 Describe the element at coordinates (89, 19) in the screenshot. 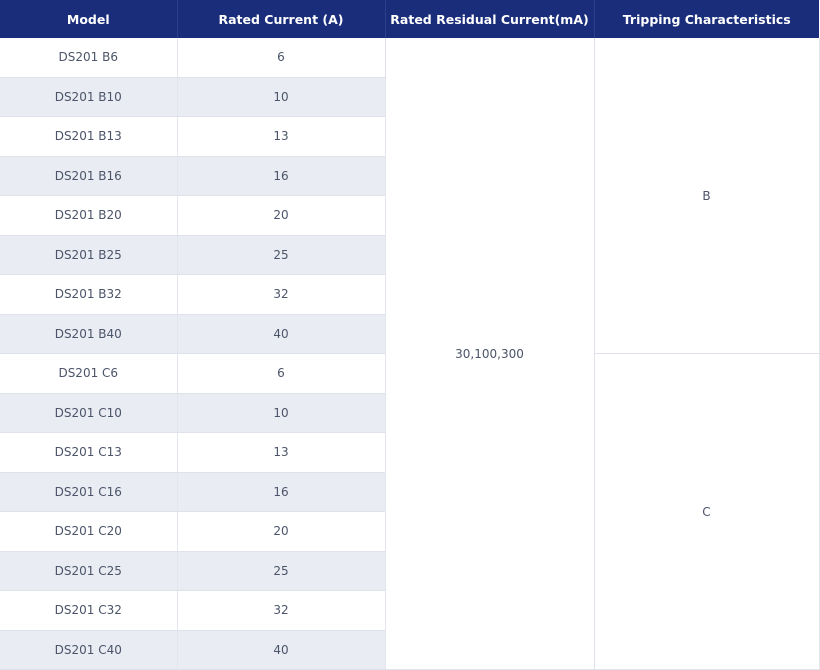

I see `column-header-model: Model` at that location.